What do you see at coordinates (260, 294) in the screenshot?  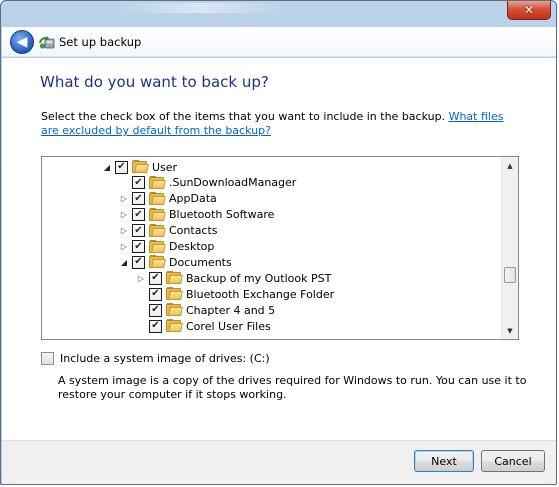 I see `tree-item-label: Bluetooth Exchange Folder` at bounding box center [260, 294].